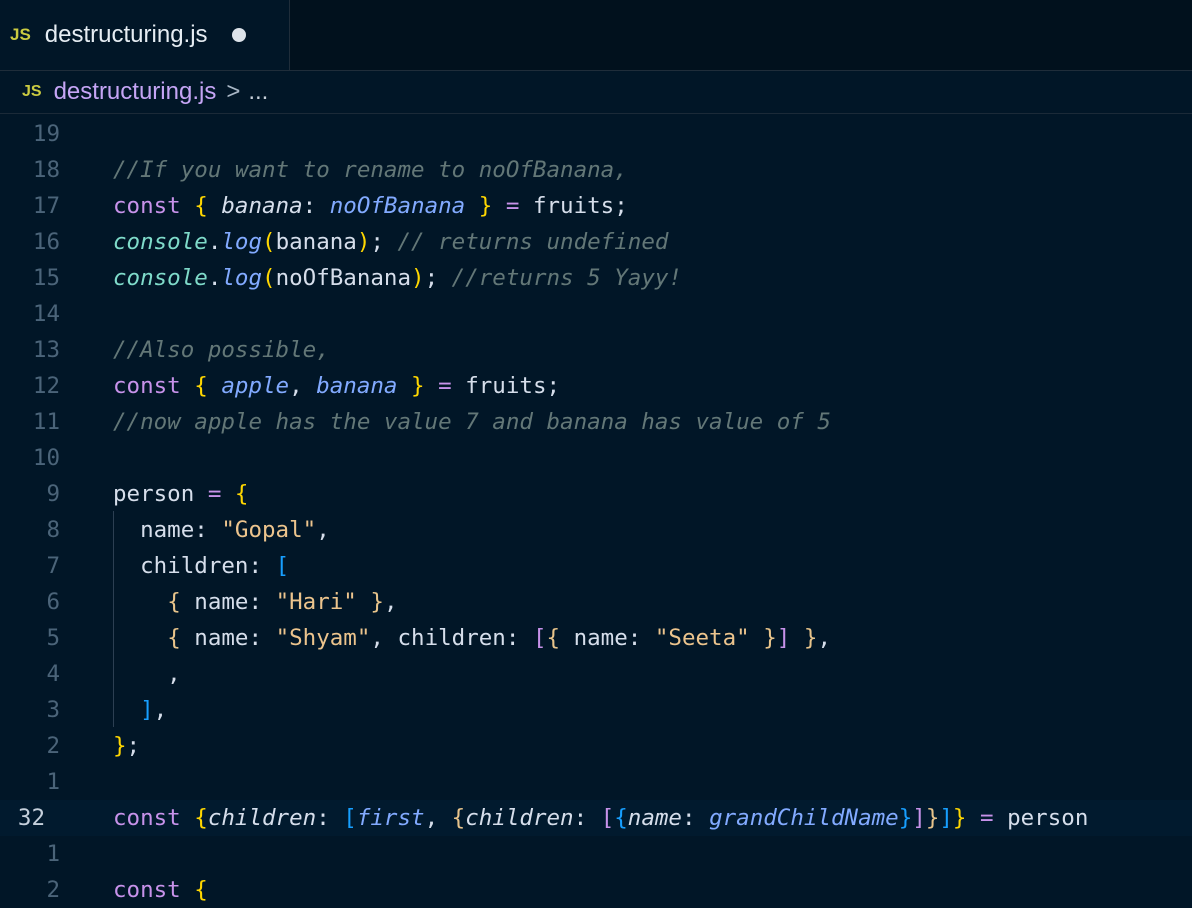  I want to click on line-number: 11, so click(46, 422).